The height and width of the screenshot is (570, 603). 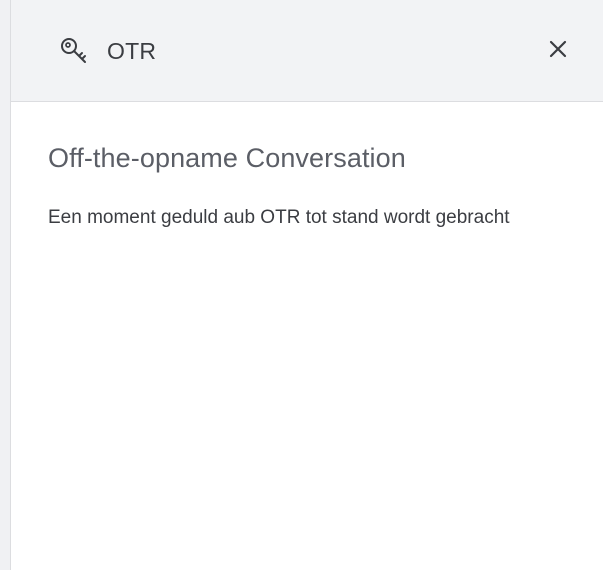 I want to click on key-icon, so click(x=73, y=50).